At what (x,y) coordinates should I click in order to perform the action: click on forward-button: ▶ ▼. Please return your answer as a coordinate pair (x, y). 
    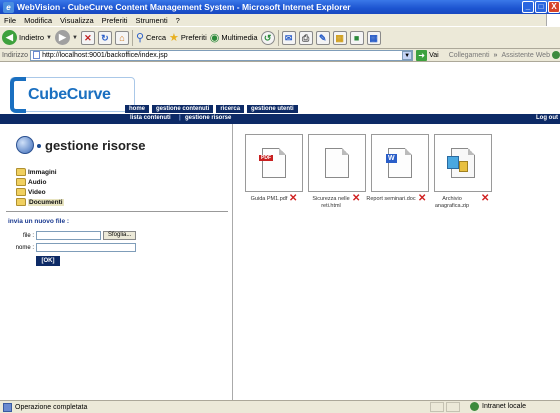
    Looking at the image, I should click on (66, 37).